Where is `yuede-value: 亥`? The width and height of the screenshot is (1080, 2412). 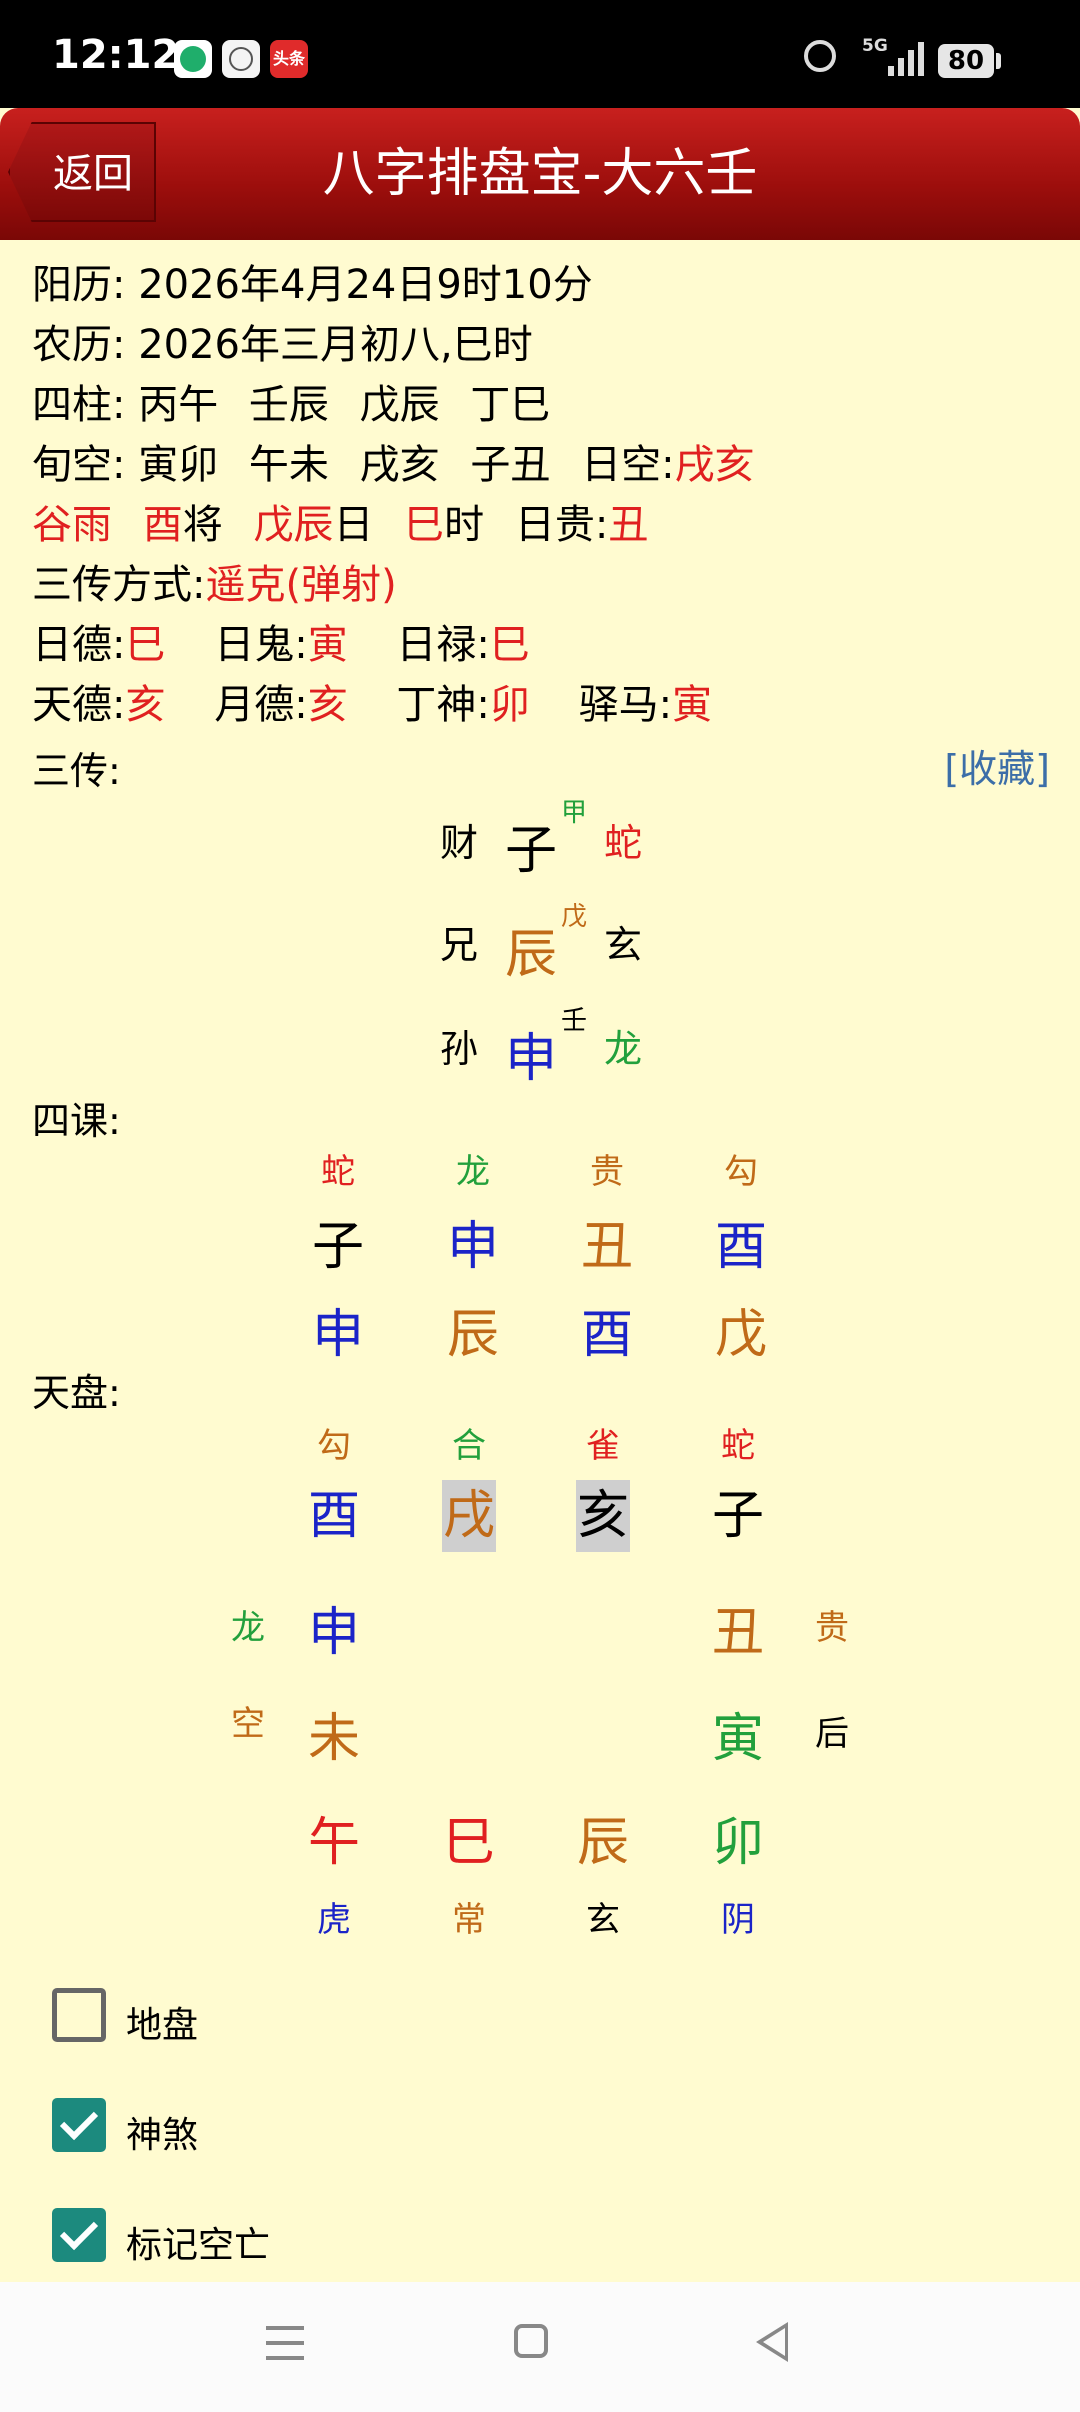 yuede-value: 亥 is located at coordinates (327, 705).